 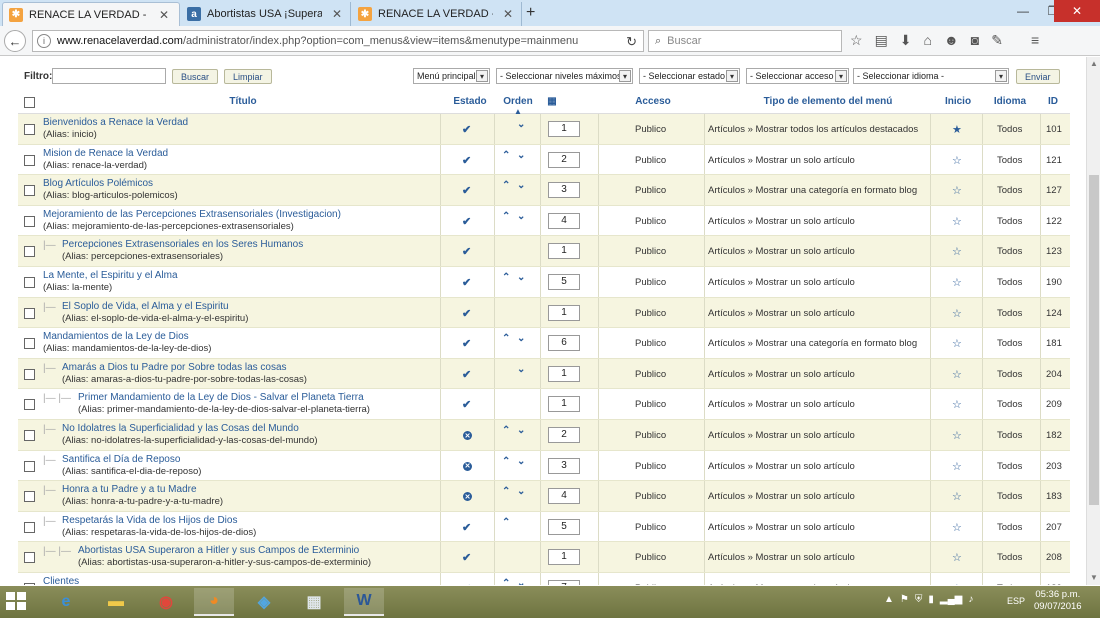 What do you see at coordinates (98, 183) in the screenshot?
I see `menu-item-title-link: Blog Artículos Polémicos` at bounding box center [98, 183].